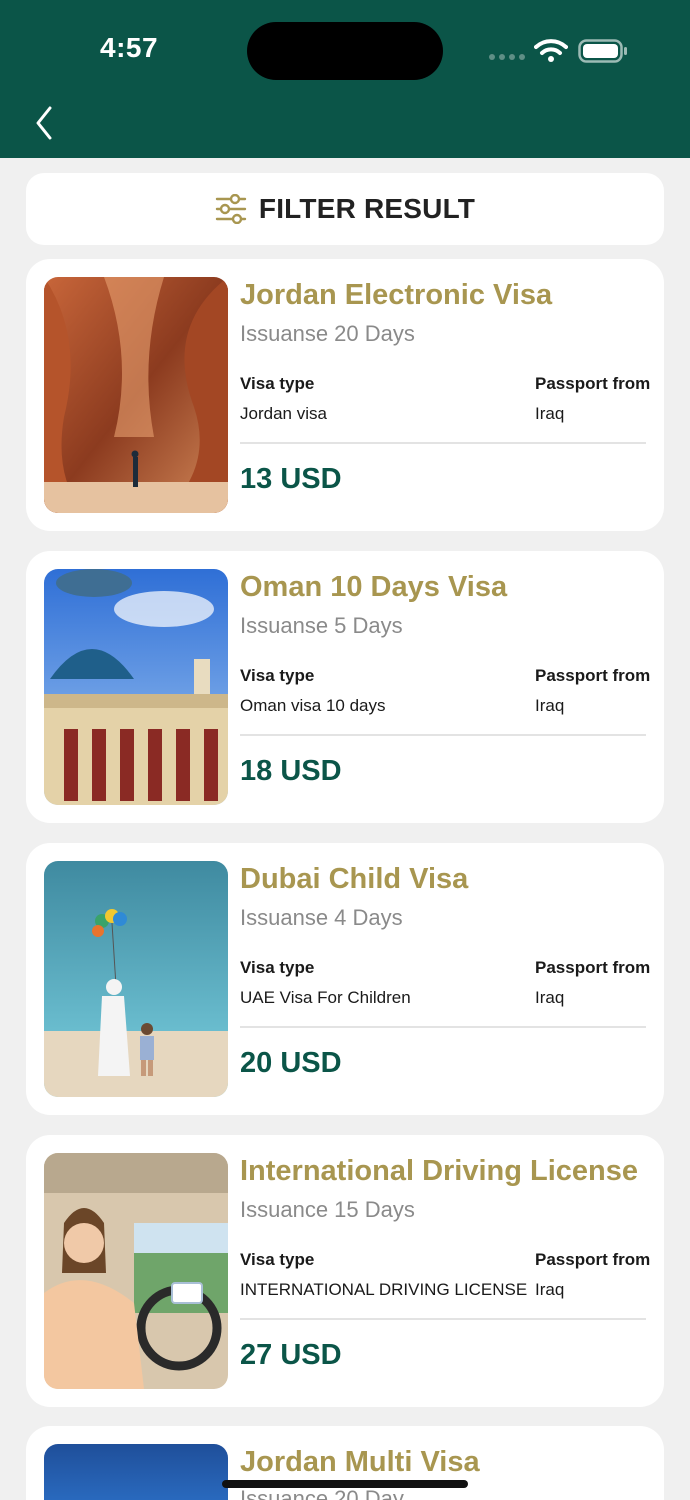 Image resolution: width=690 pixels, height=1500 pixels. Describe the element at coordinates (327, 333) in the screenshot. I see `card-issuance: Issuanse 20 Days` at that location.